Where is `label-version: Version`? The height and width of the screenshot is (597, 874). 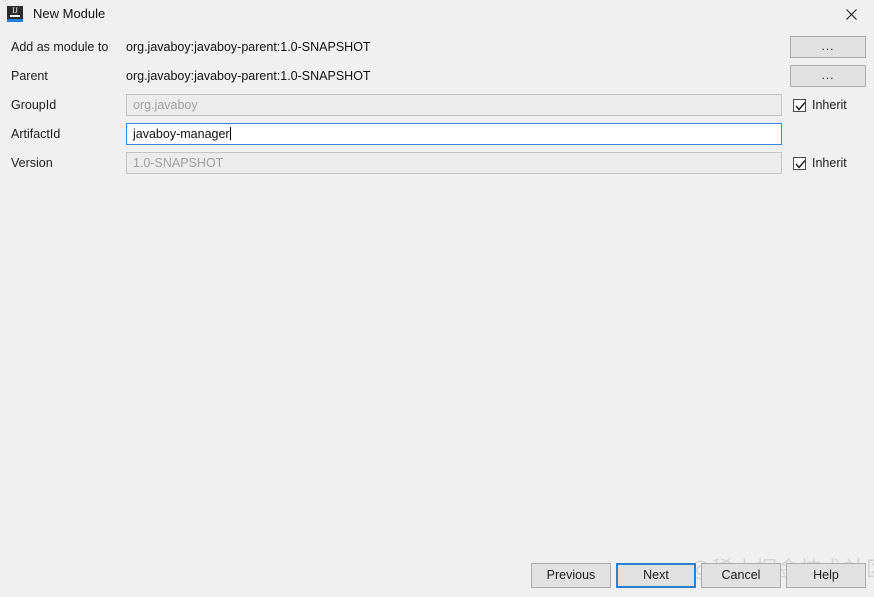
label-version: Version is located at coordinates (32, 163).